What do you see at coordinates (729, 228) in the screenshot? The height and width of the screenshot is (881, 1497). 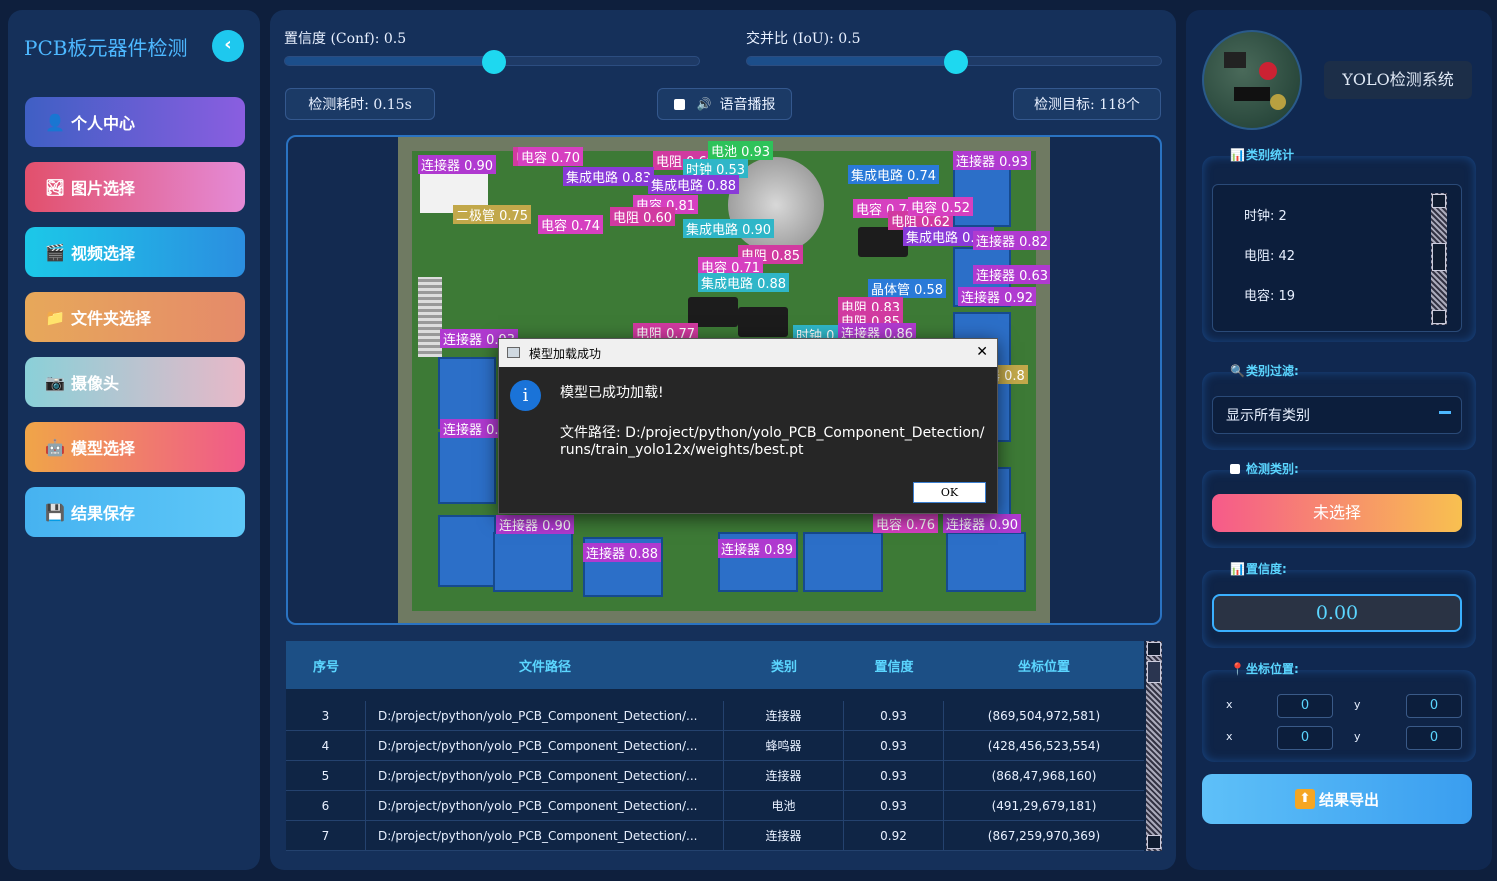 I see `detection-label: 集成电路 0.90` at bounding box center [729, 228].